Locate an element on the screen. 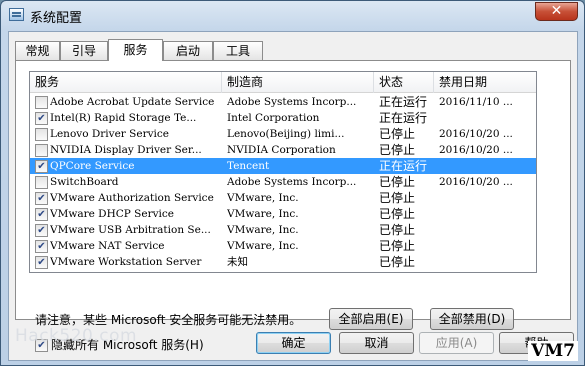 The height and width of the screenshot is (366, 585). service-manufacturer: Tencent is located at coordinates (248, 166).